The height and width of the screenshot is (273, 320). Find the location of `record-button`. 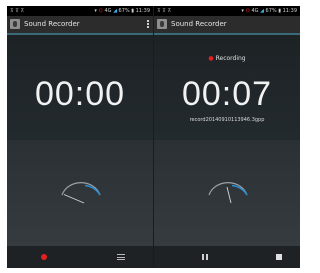

record-button is located at coordinates (44, 257).